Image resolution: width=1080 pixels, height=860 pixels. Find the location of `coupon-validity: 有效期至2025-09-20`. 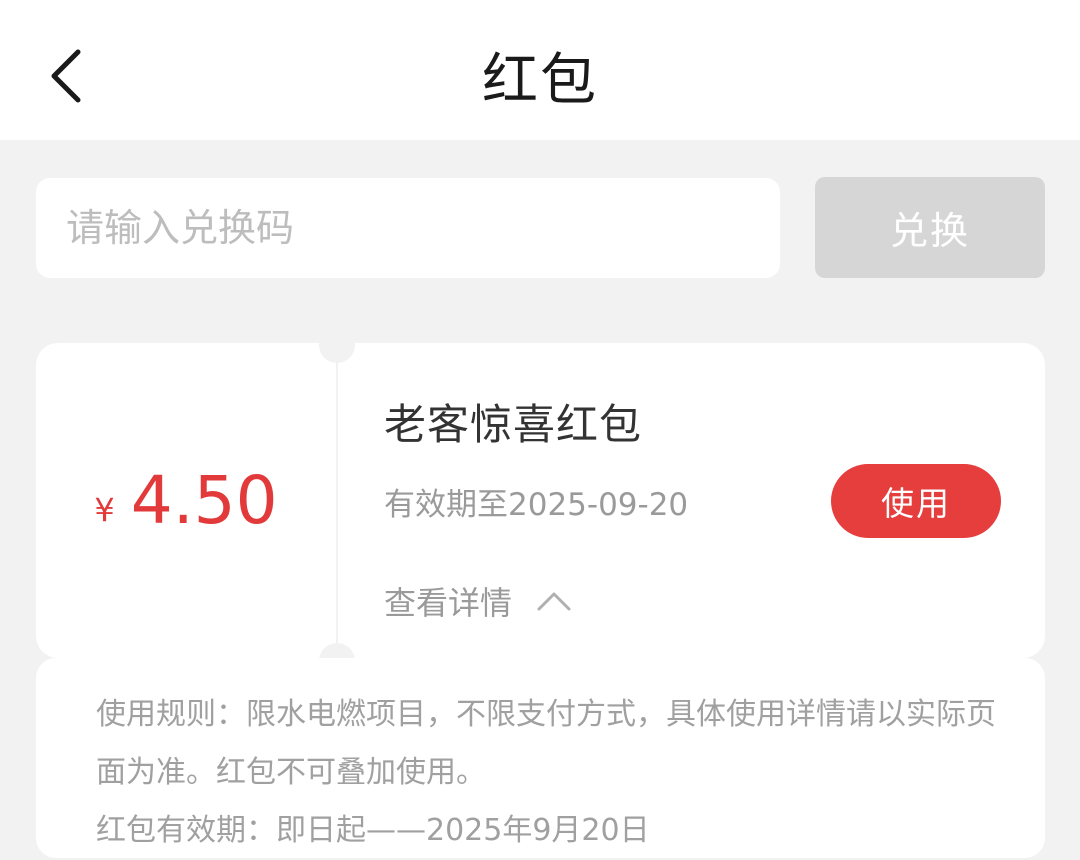

coupon-validity: 有效期至2025-09-20 is located at coordinates (536, 505).